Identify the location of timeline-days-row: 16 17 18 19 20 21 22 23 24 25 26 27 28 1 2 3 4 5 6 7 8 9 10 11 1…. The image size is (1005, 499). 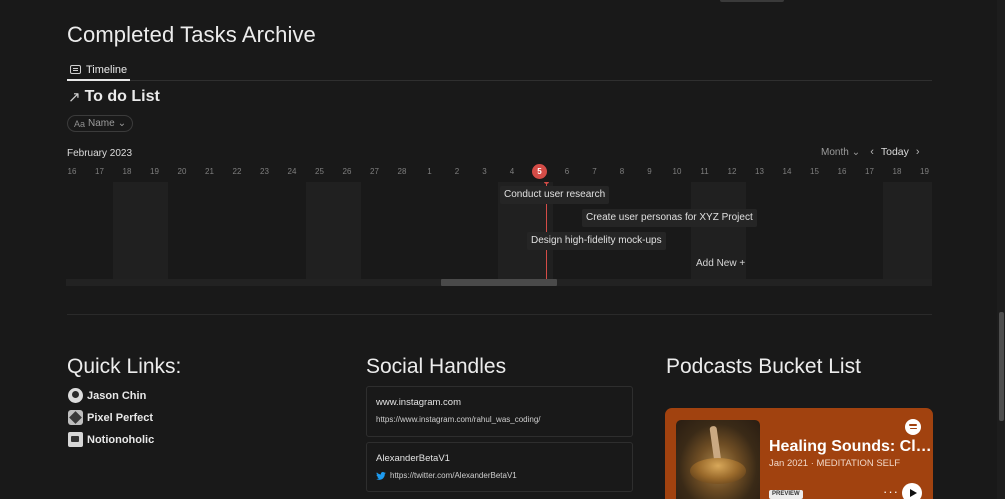
(498, 171).